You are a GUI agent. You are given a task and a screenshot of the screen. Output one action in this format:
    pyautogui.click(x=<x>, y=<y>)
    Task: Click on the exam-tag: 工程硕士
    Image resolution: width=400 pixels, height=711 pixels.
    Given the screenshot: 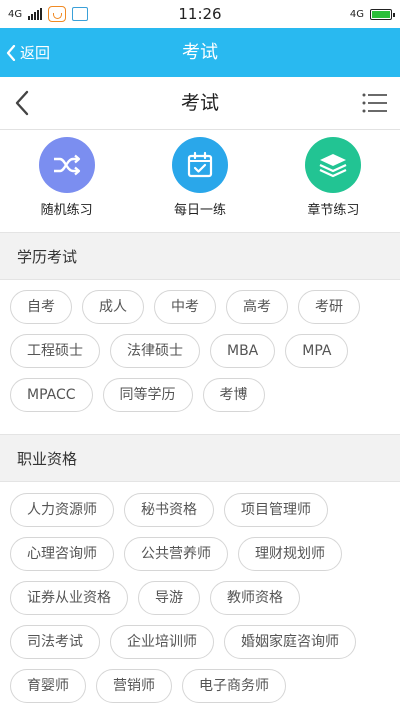 What is the action you would take?
    pyautogui.click(x=55, y=351)
    